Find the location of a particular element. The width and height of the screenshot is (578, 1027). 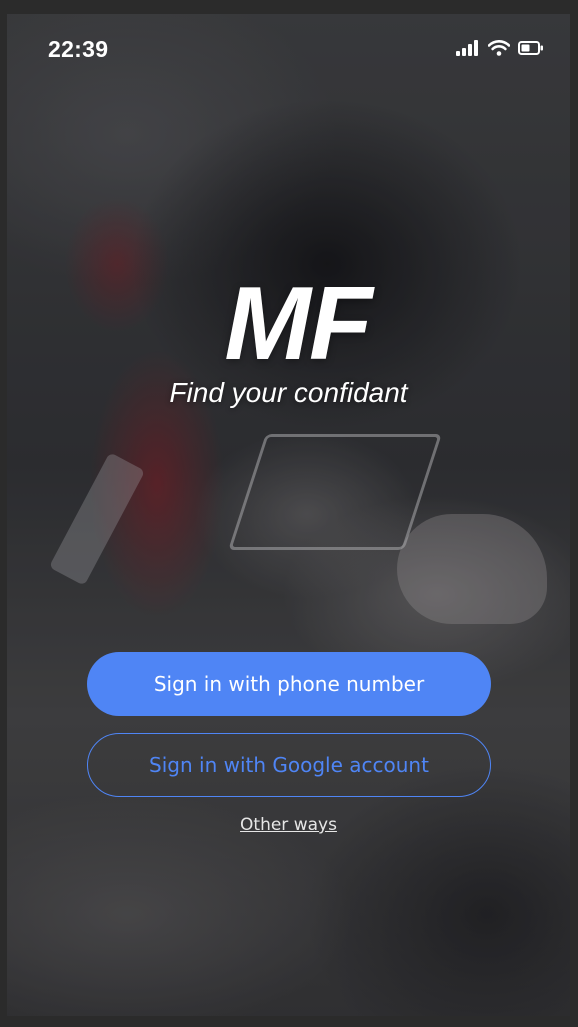

signal-icon is located at coordinates (468, 50).